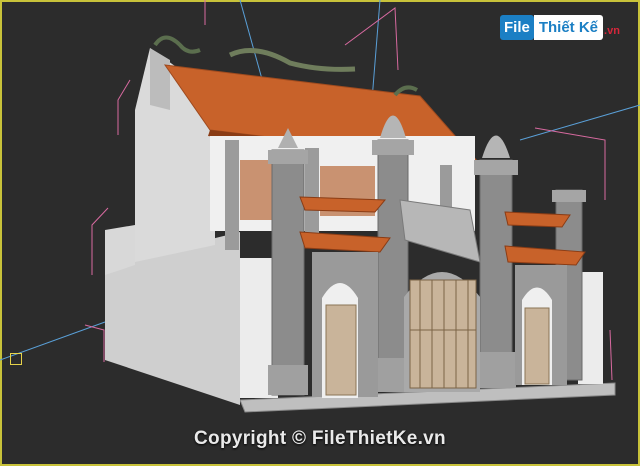 The image size is (640, 466). What do you see at coordinates (16, 359) in the screenshot?
I see `axis-gizmo-icon` at bounding box center [16, 359].